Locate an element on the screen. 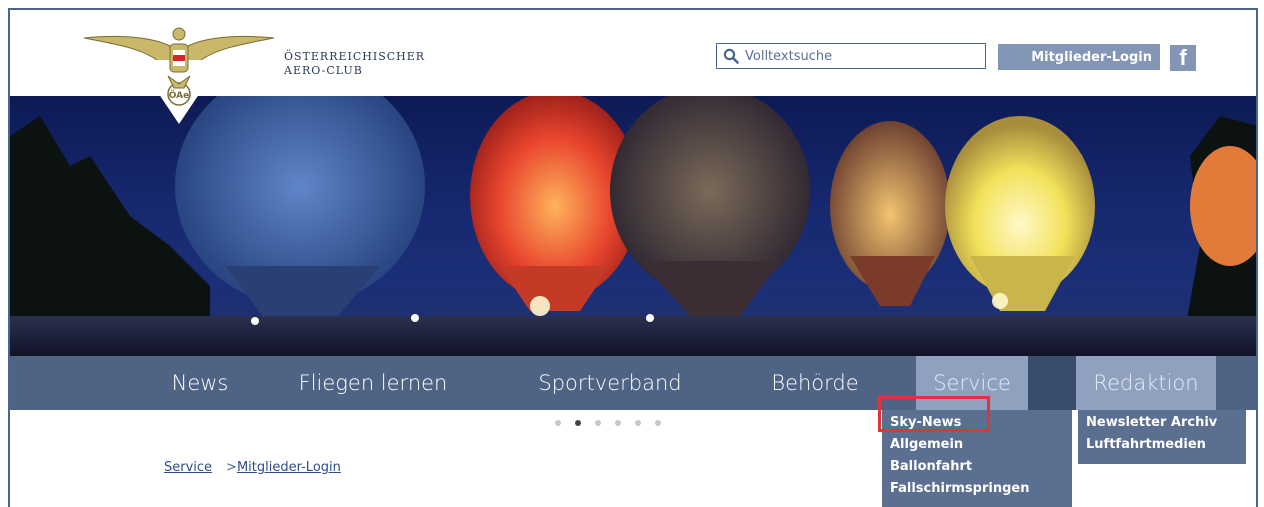  search-box is located at coordinates (851, 56).